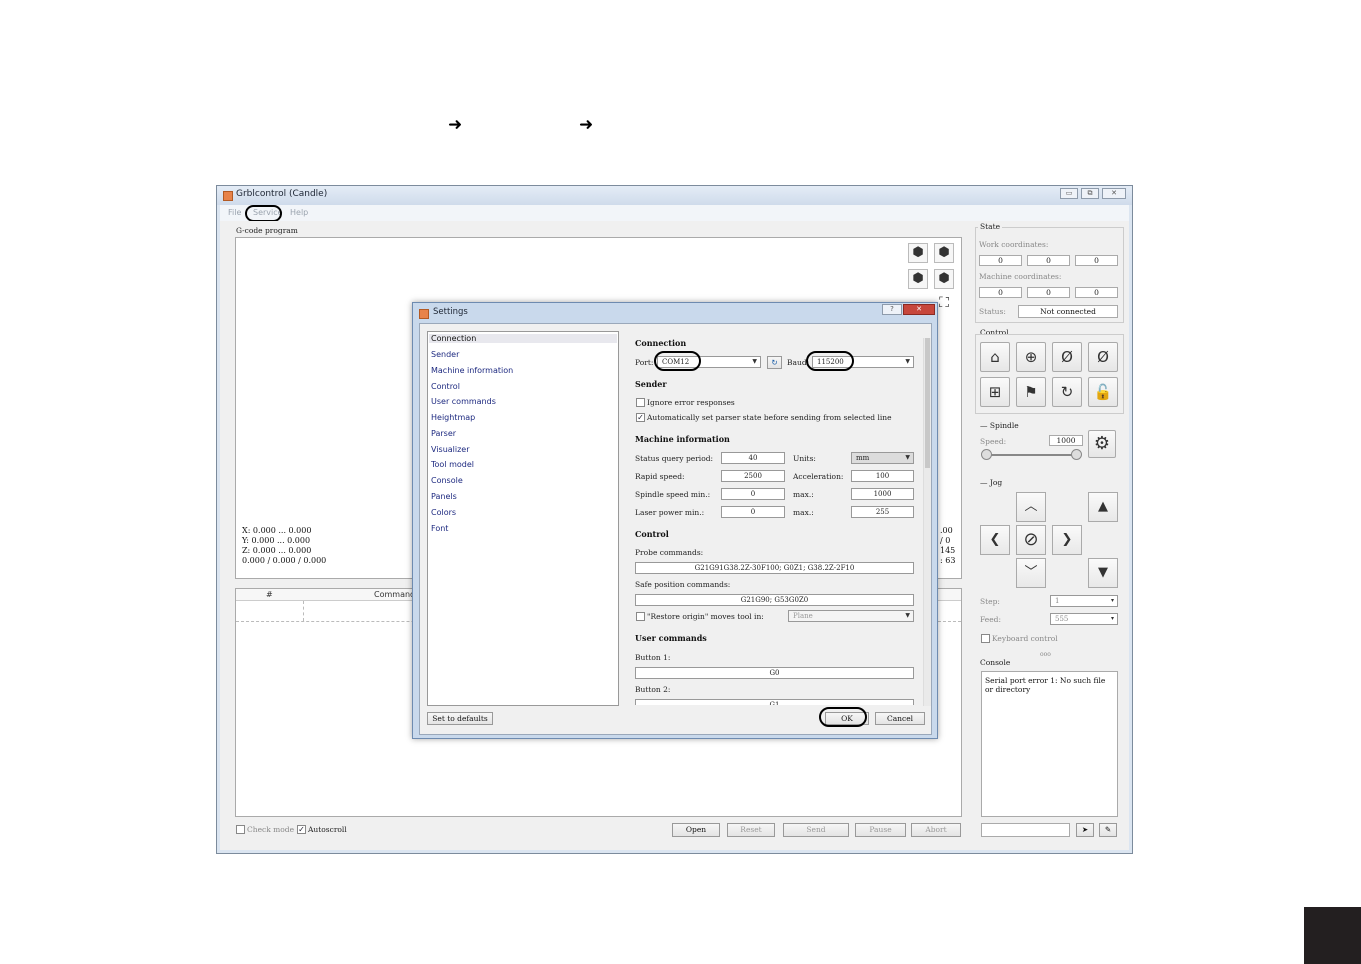 Image resolution: width=1361 pixels, height=964 pixels. I want to click on check-mode-checkbox, so click(240, 829).